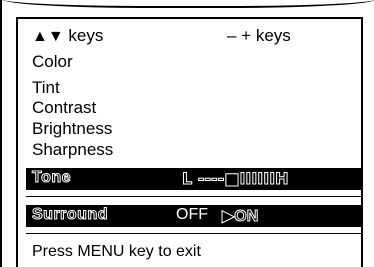 This screenshot has height=267, width=374. What do you see at coordinates (236, 179) in the screenshot?
I see `tone-slider: L ----■IIIIIIH` at bounding box center [236, 179].